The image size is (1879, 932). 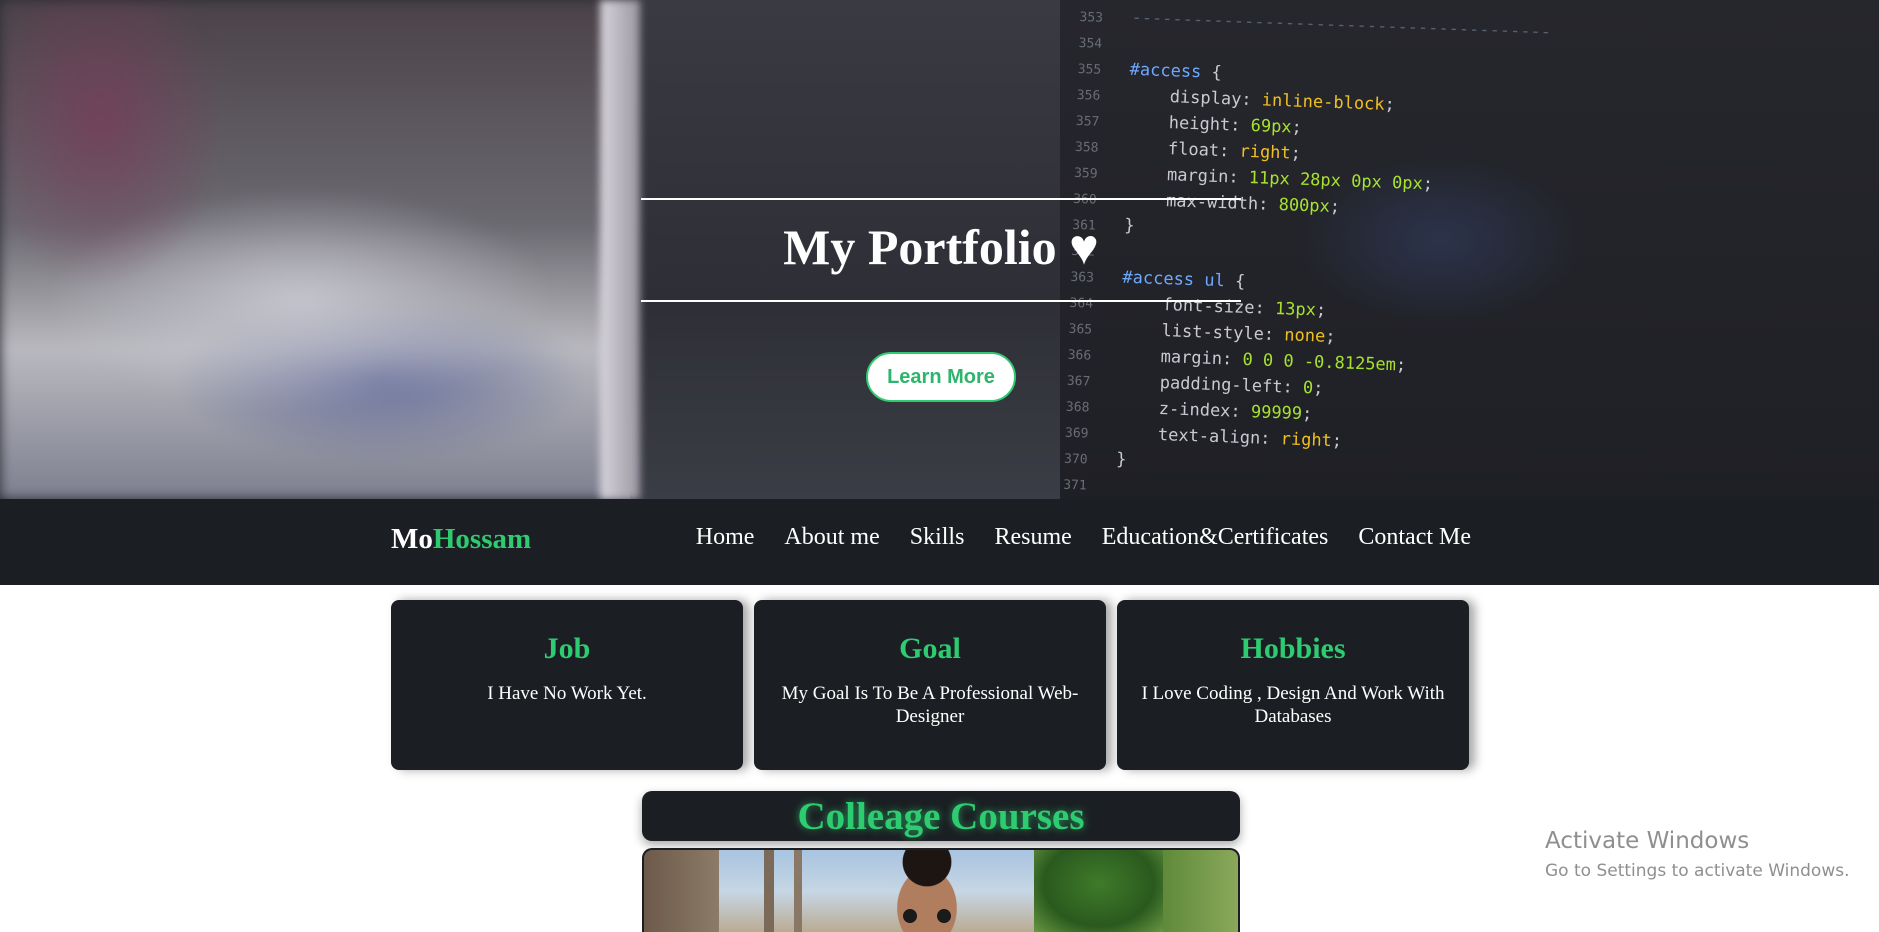 I want to click on code-token: padding-left:, so click(x=1211, y=385).